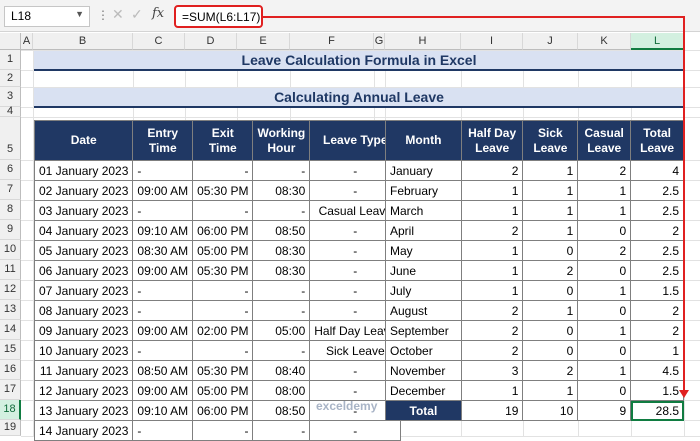 The height and width of the screenshot is (441, 700). Describe the element at coordinates (281, 390) in the screenshot. I see `table-cell: 08:00` at that location.